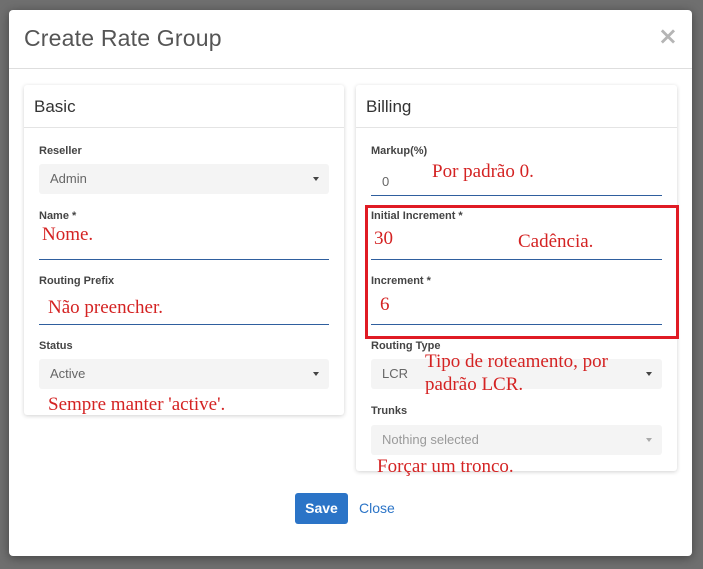 The height and width of the screenshot is (569, 703). Describe the element at coordinates (483, 171) in the screenshot. I see `annotation-markup: Por padrão 0.` at that location.